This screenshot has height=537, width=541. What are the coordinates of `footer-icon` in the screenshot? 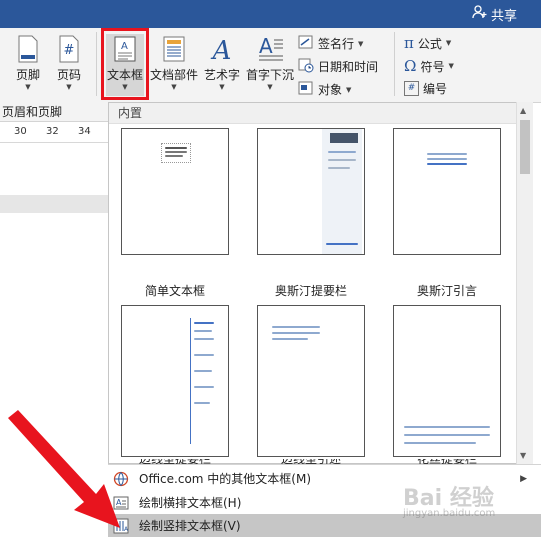 It's located at (28, 49).